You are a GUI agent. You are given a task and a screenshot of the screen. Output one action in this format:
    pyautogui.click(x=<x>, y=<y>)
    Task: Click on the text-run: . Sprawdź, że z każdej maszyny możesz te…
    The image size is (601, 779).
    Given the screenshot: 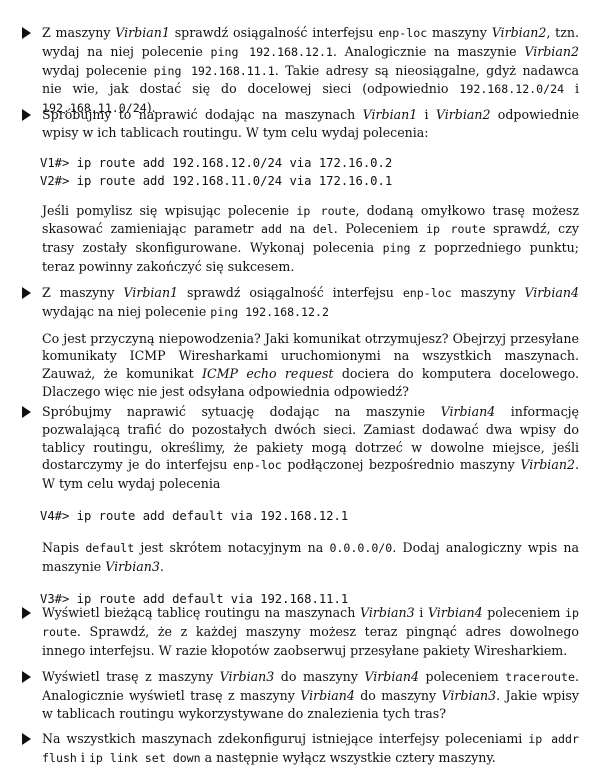 What is the action you would take?
    pyautogui.click(x=310, y=640)
    